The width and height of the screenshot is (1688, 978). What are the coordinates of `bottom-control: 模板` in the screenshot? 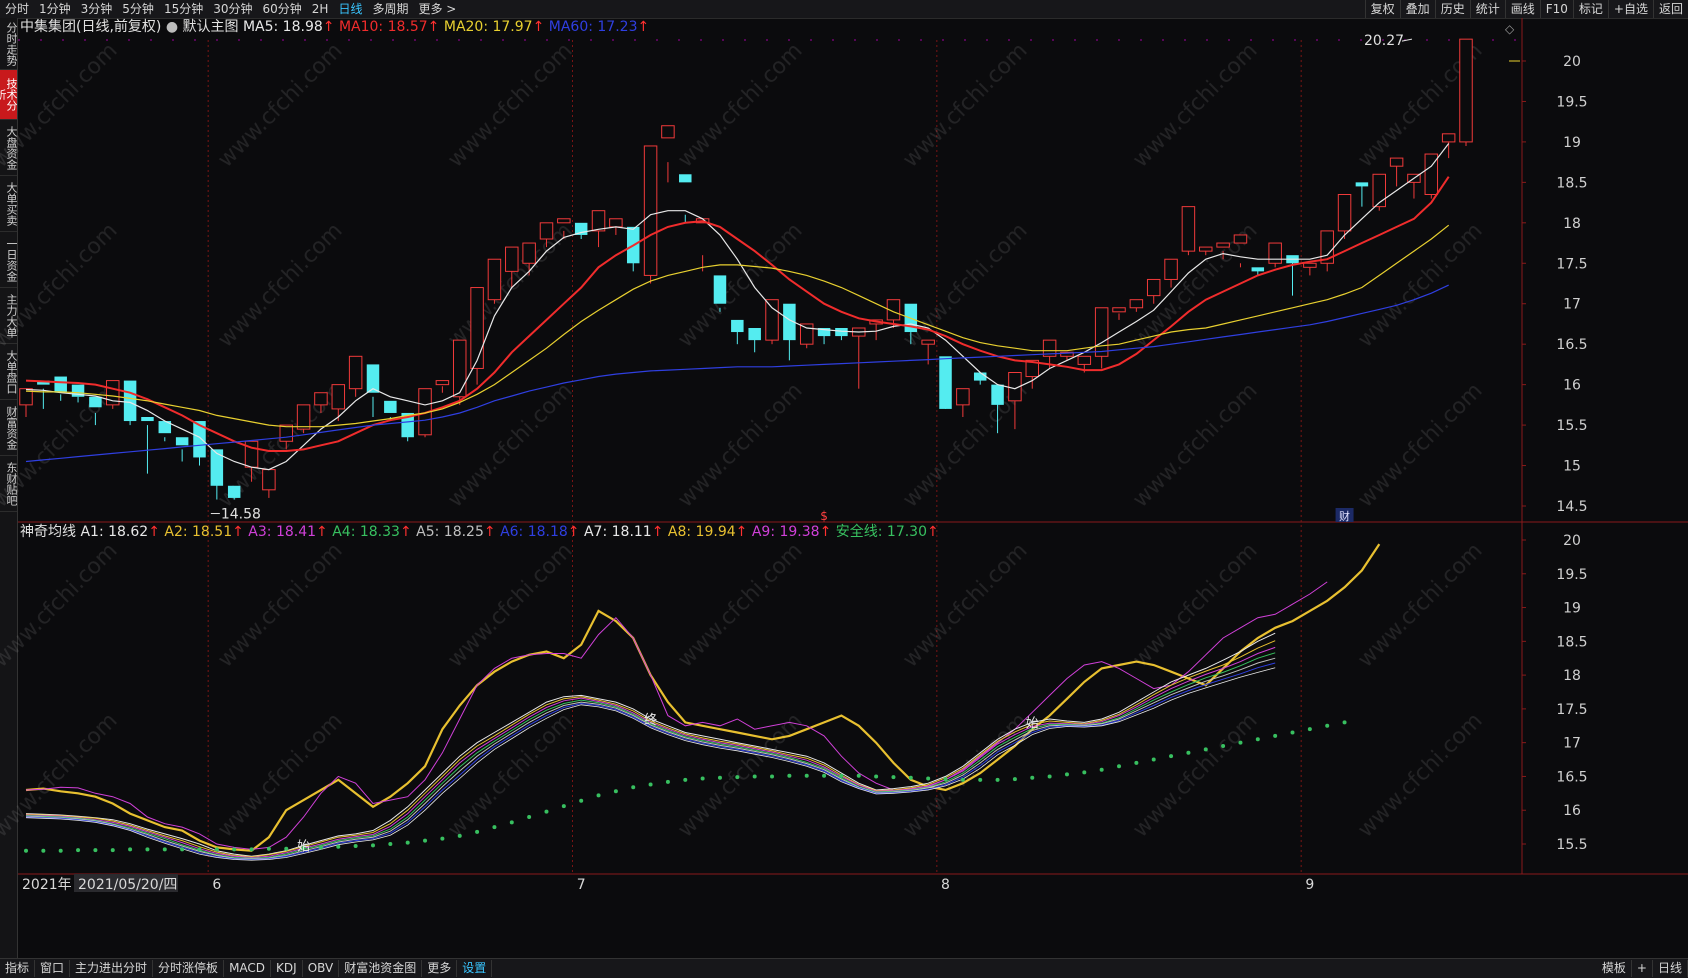 It's located at (1614, 968).